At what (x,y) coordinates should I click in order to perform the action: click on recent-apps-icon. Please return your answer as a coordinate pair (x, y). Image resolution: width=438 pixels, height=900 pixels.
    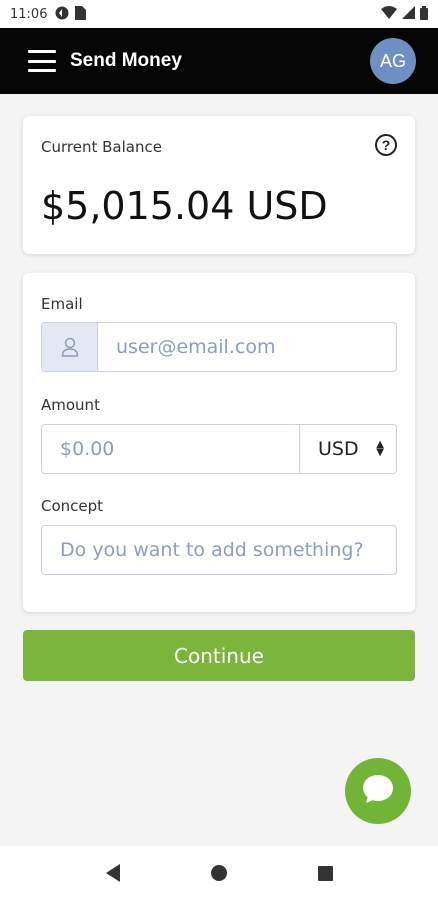
    Looking at the image, I should click on (325, 873).